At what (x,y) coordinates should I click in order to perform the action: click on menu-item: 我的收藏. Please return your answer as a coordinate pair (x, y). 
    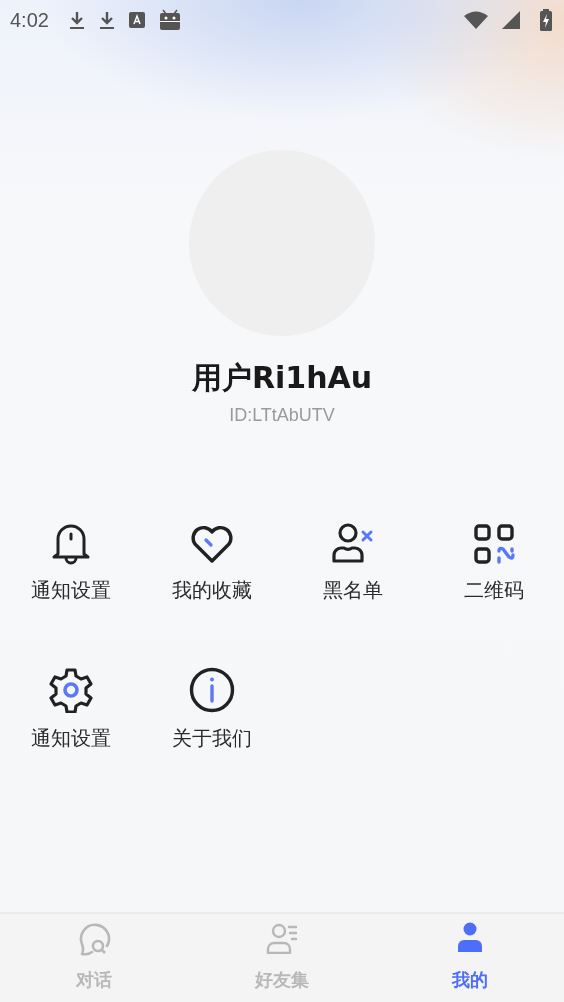
    Looking at the image, I should click on (211, 561).